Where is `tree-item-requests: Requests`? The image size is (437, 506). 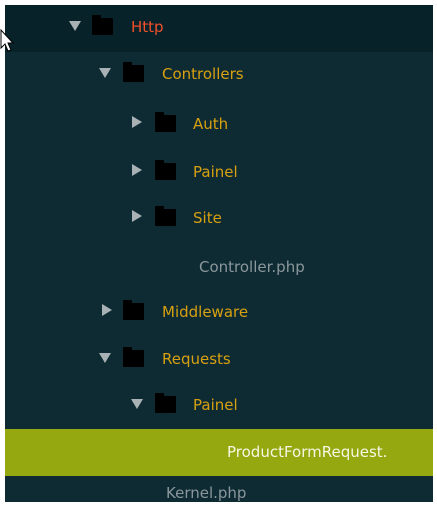 tree-item-requests: Requests is located at coordinates (219, 360).